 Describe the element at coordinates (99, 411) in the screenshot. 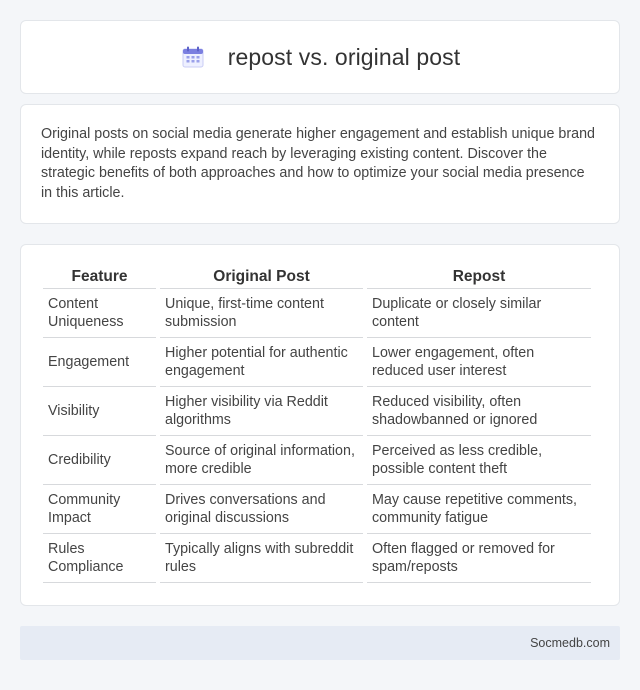

I see `table-cell: Visibility` at that location.